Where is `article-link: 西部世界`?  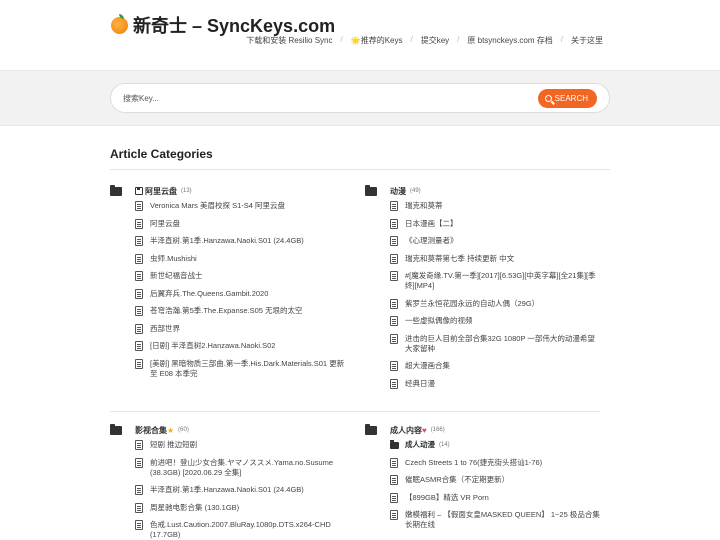
article-link: 西部世界 is located at coordinates (165, 329).